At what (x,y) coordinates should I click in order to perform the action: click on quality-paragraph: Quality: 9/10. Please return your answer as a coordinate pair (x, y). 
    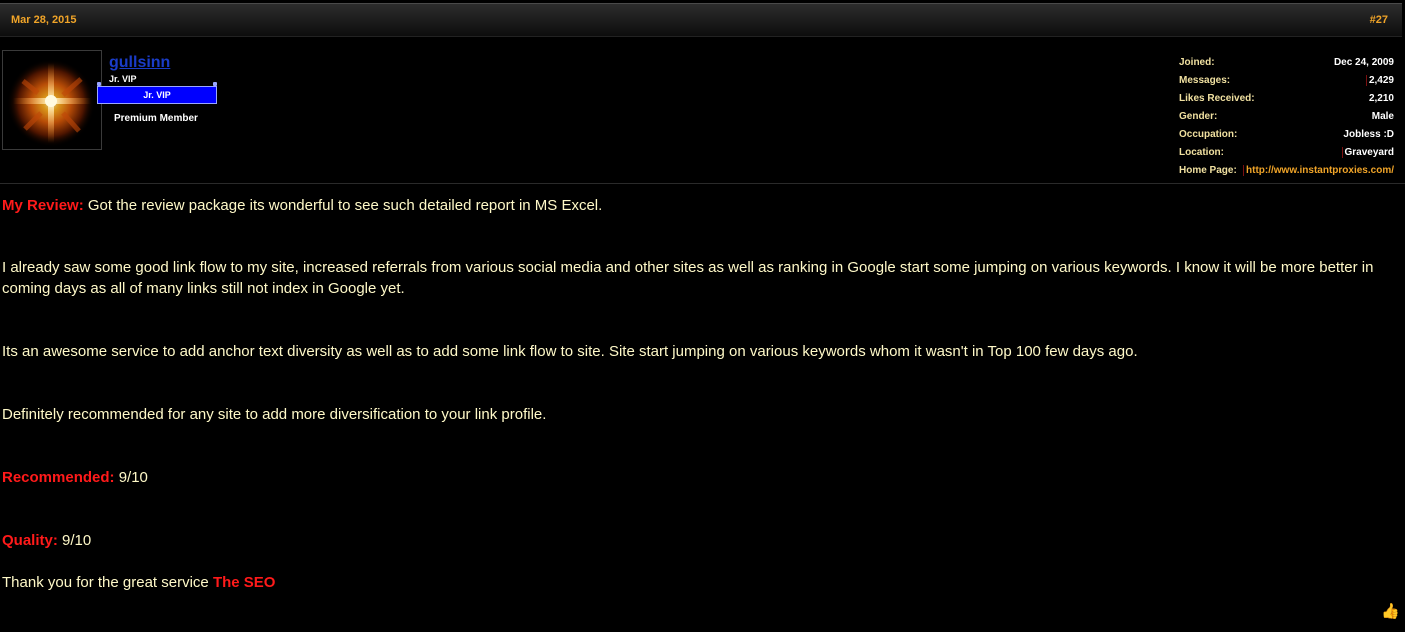
    Looking at the image, I should click on (46, 540).